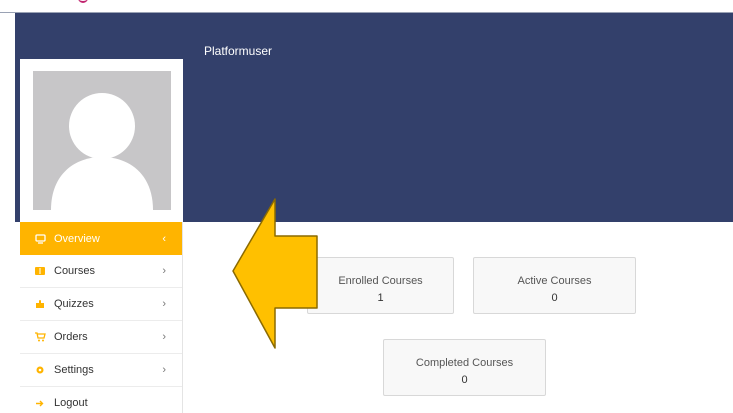  I want to click on profile-menu: Overview ‹ Courses › Quizzes › Orders ›, so click(101, 317).